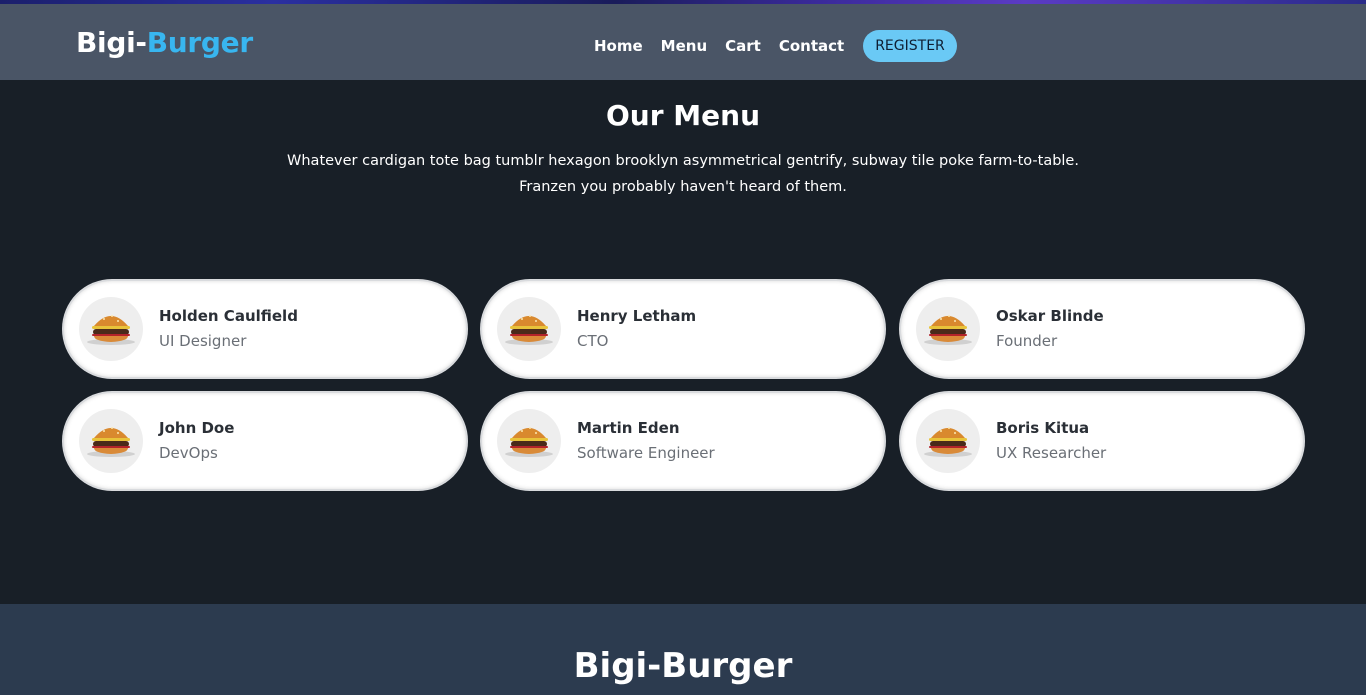 Image resolution: width=1366 pixels, height=695 pixels. What do you see at coordinates (628, 428) in the screenshot?
I see `card-name: Martin Eden` at bounding box center [628, 428].